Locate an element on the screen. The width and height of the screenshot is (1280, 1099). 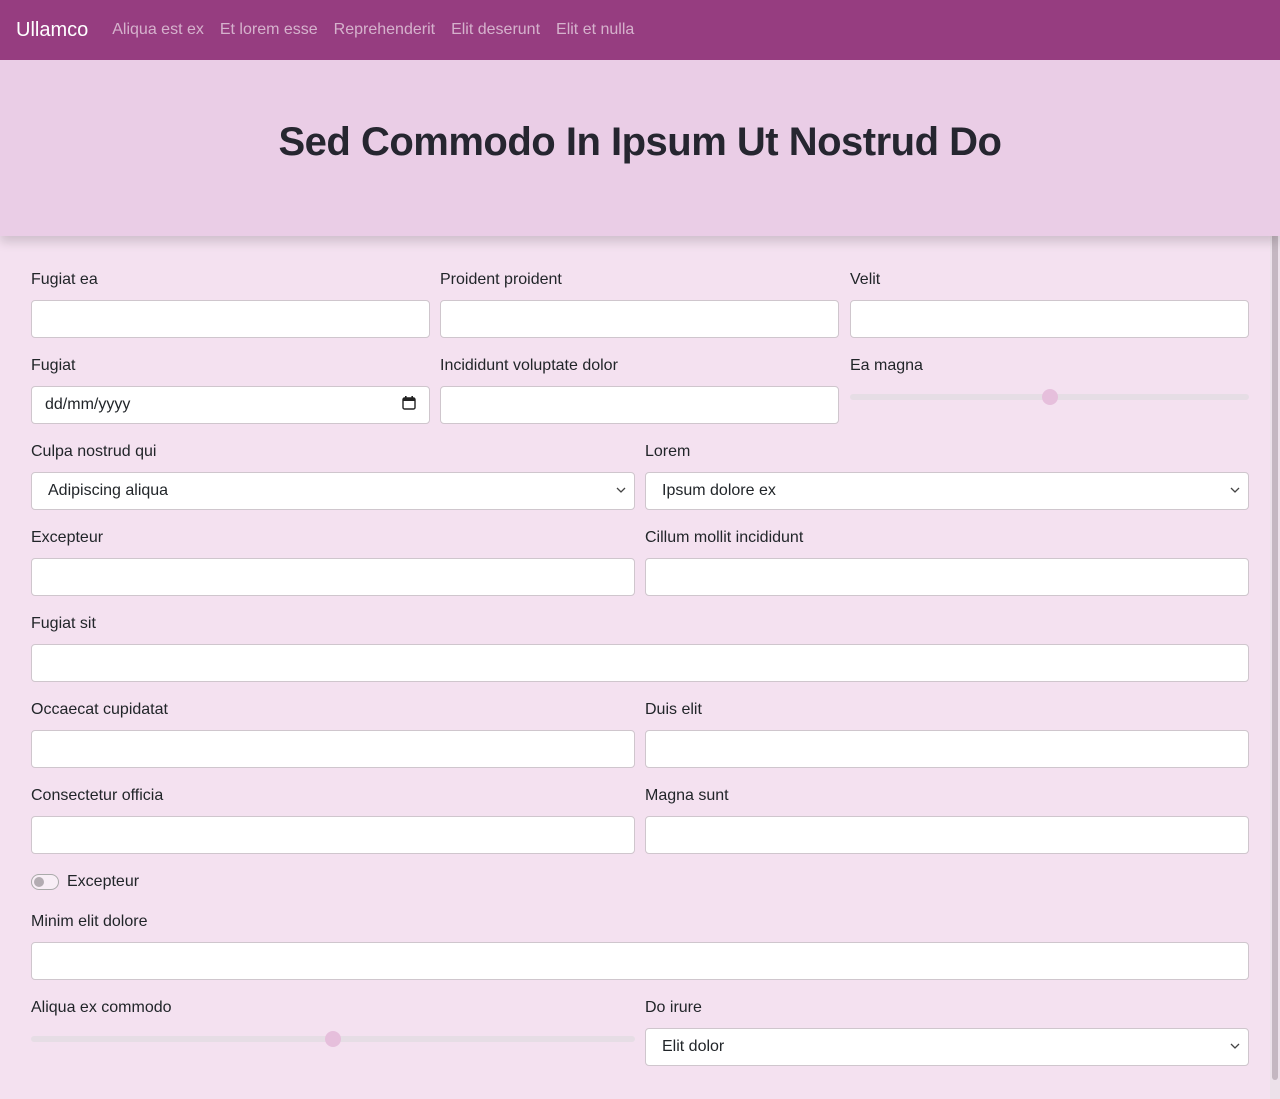
ea-magna-range is located at coordinates (1049, 397).